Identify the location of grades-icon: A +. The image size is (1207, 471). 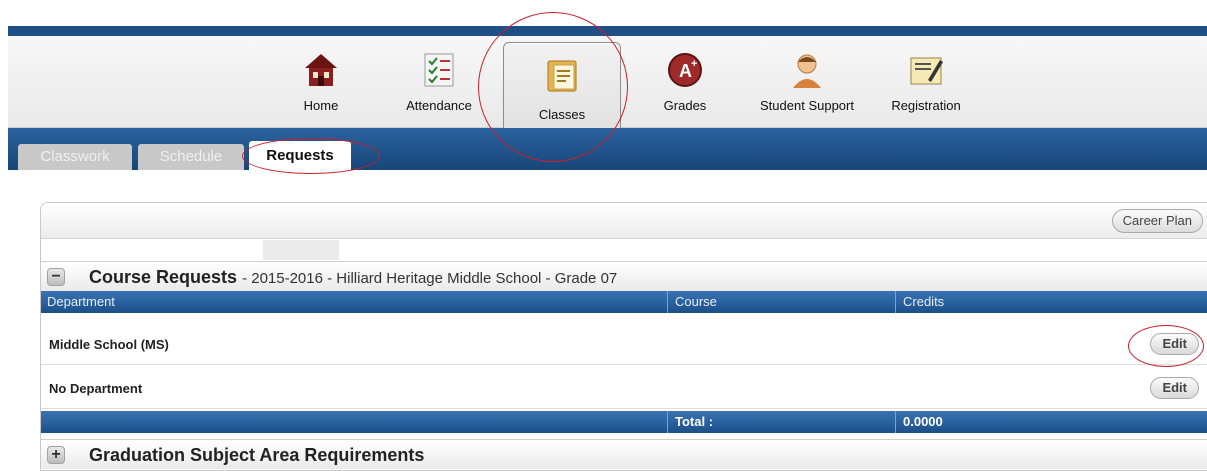
(685, 70).